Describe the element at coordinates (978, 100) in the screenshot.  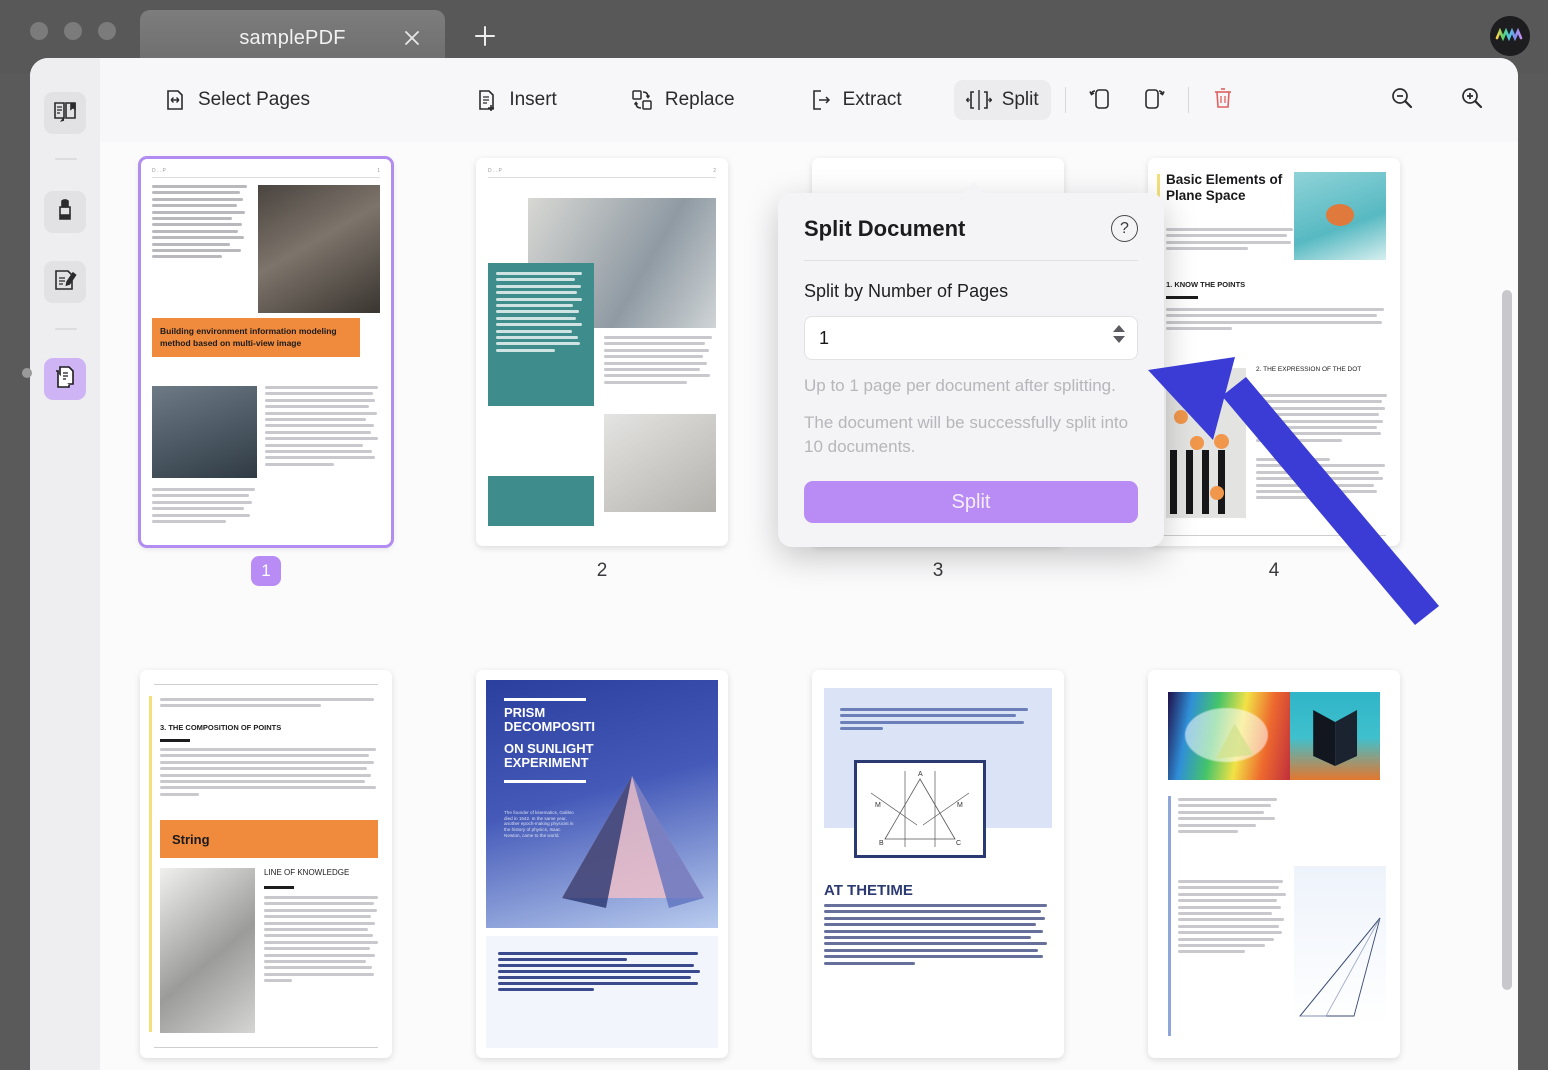
I see `split-page-icon` at that location.